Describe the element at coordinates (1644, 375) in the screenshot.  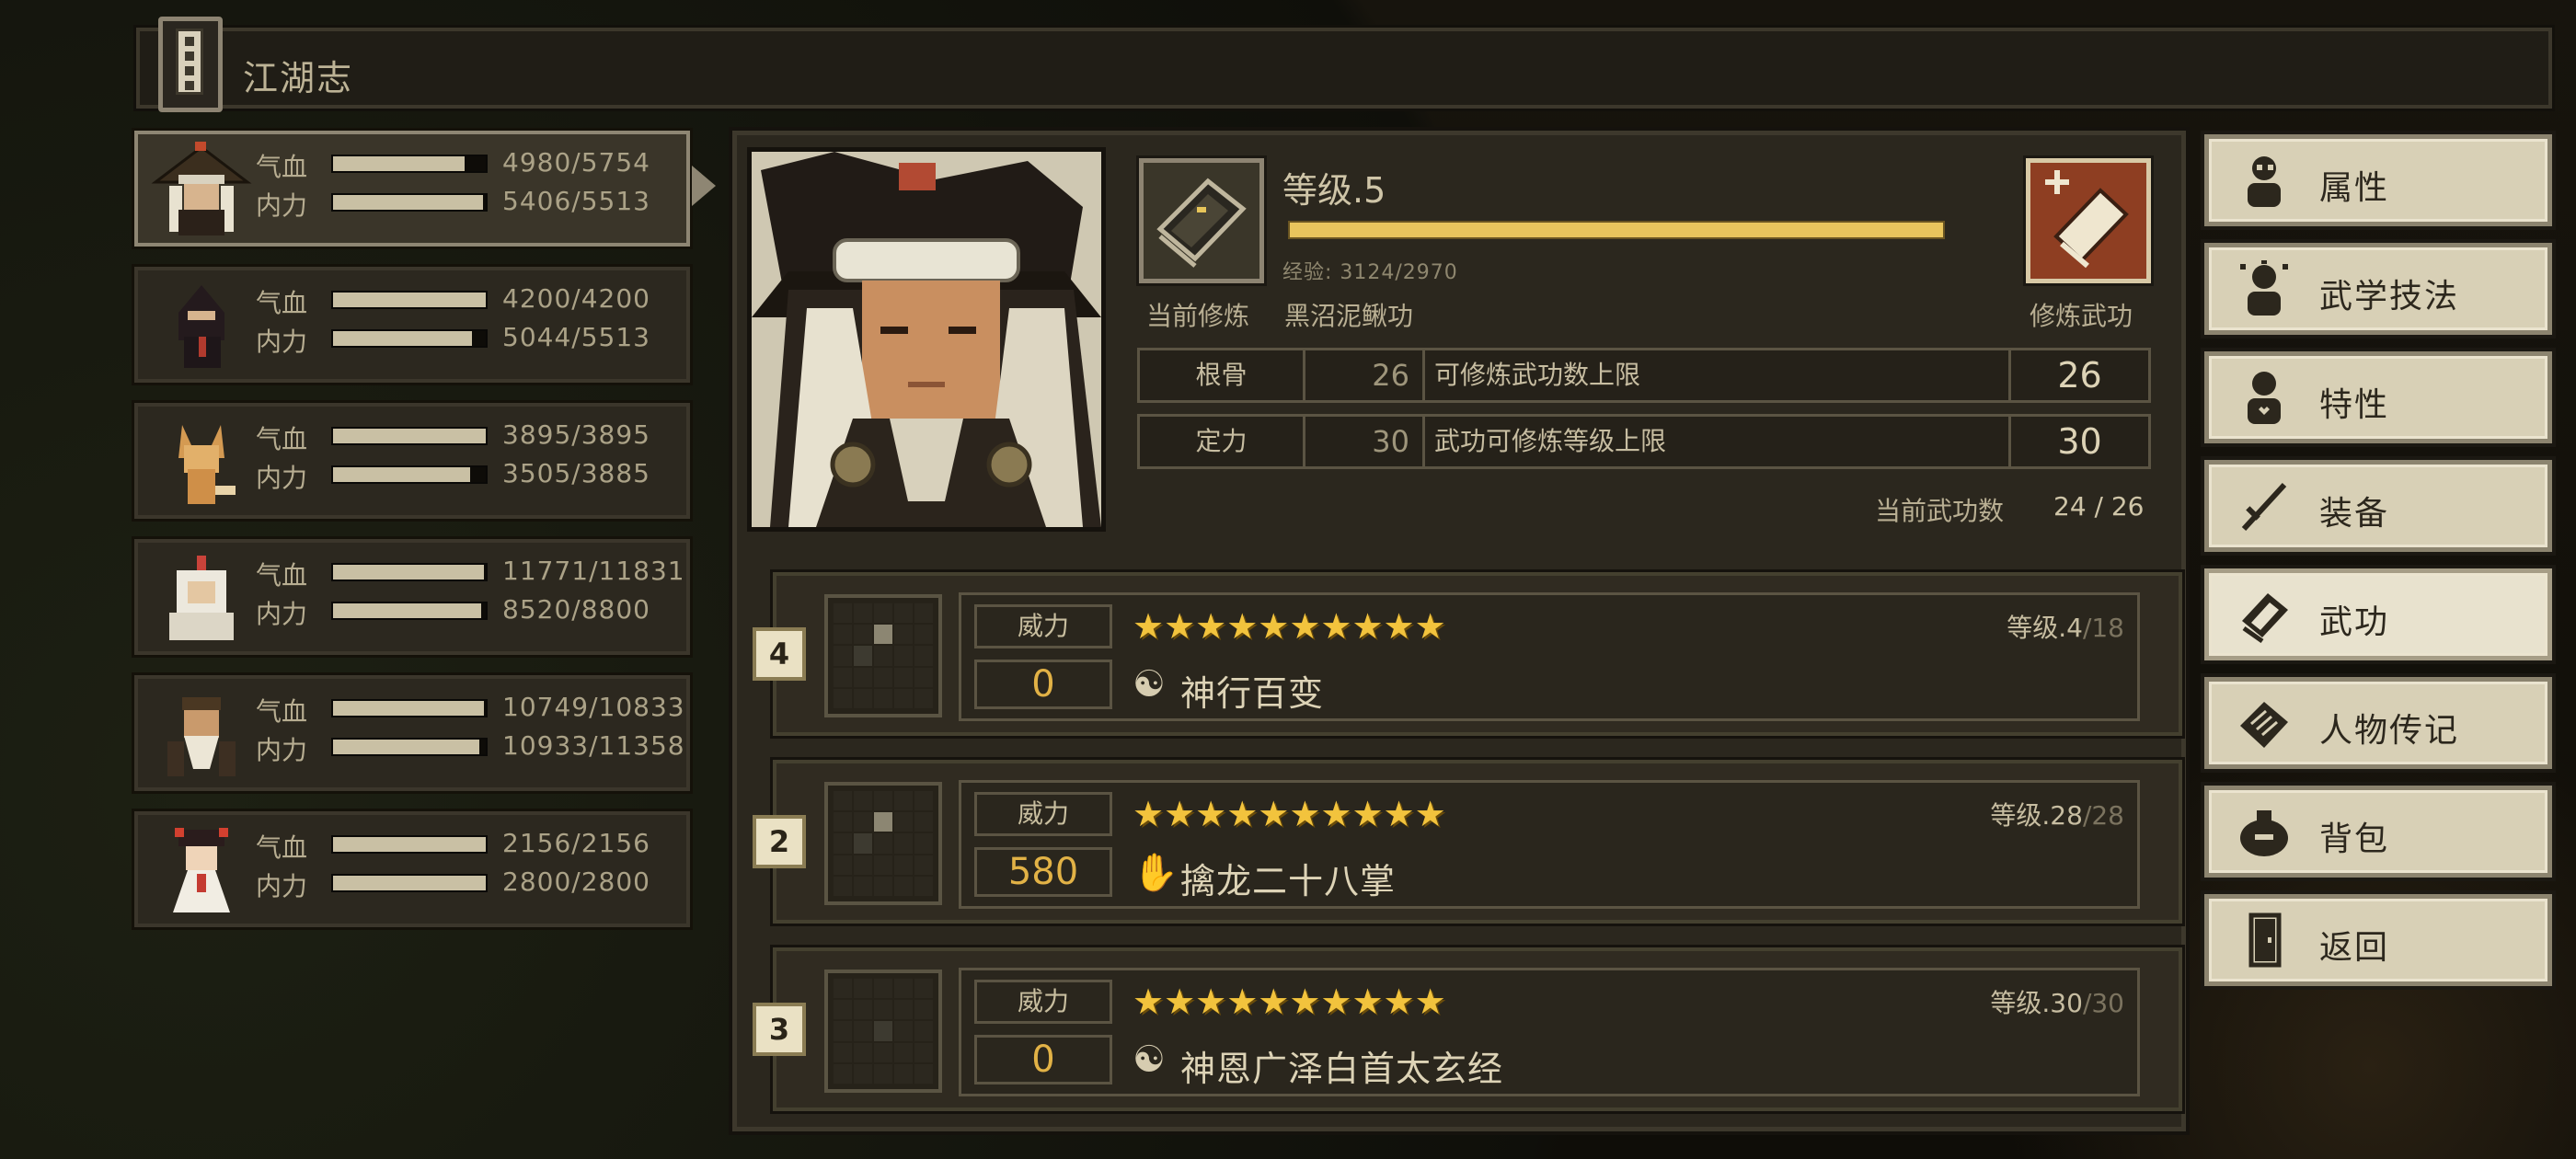
I see `stat-row-gengu: 根骨 26 可修炼武功数上限 26` at that location.